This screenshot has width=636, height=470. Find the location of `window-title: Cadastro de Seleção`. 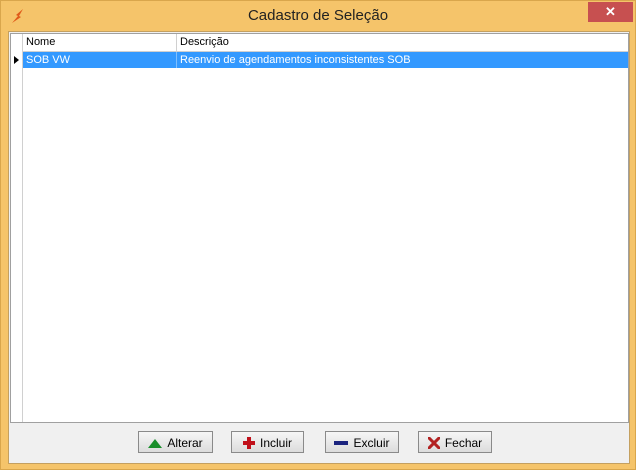

window-title: Cadastro de Seleção is located at coordinates (318, 15).